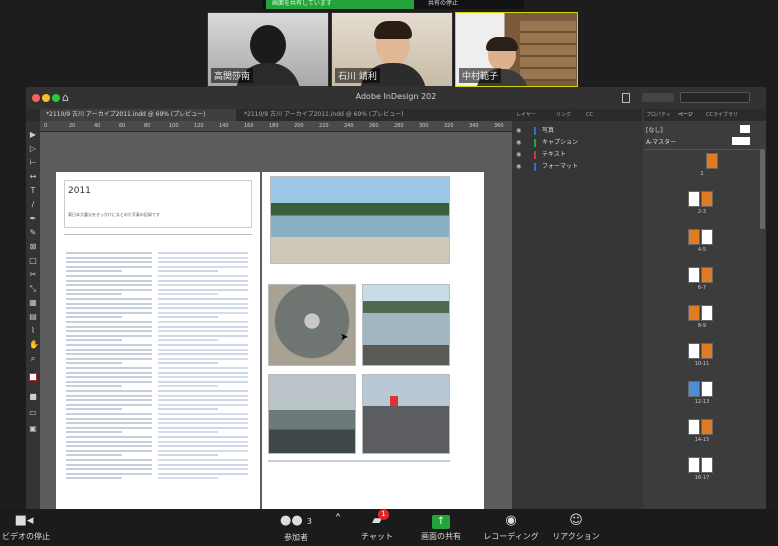 The image size is (778, 546). I want to click on transform-tool-icon: ⤡, so click(33, 289).